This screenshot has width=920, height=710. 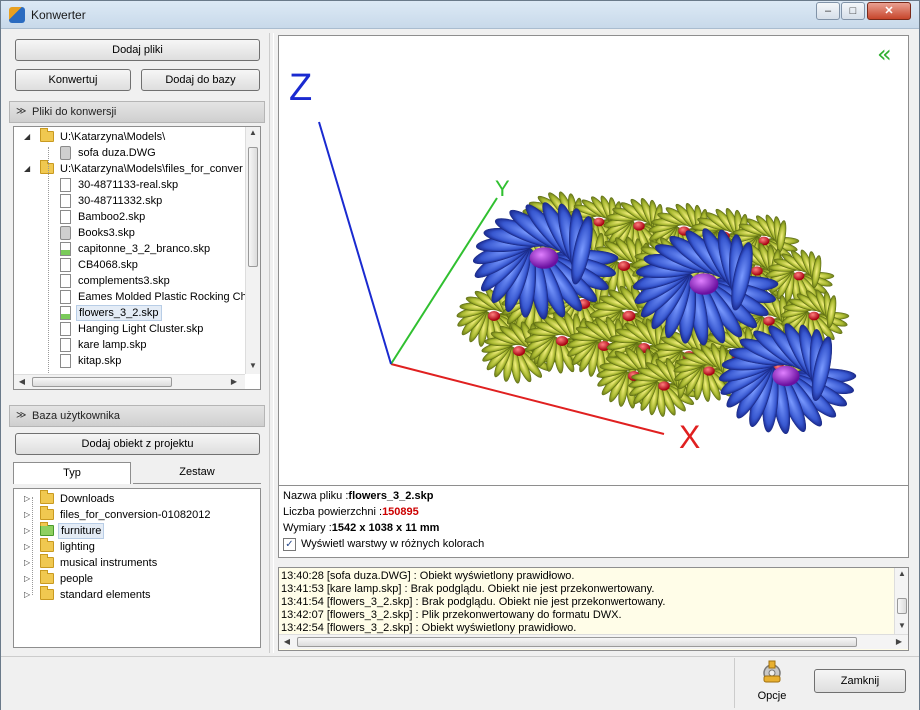 What do you see at coordinates (460, 15) in the screenshot?
I see `title-bar: Konwerter – □ ✕` at bounding box center [460, 15].